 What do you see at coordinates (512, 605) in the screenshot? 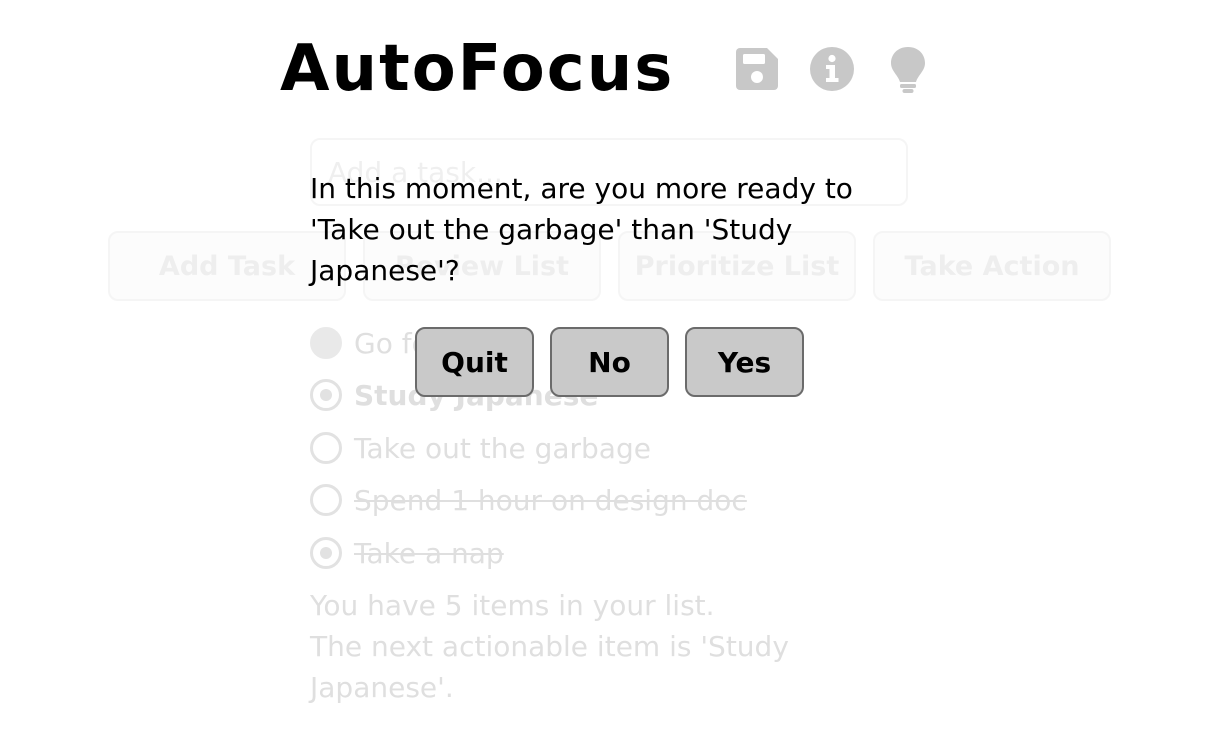
I see `item-count-text: You have 5 items in your list.` at bounding box center [512, 605].